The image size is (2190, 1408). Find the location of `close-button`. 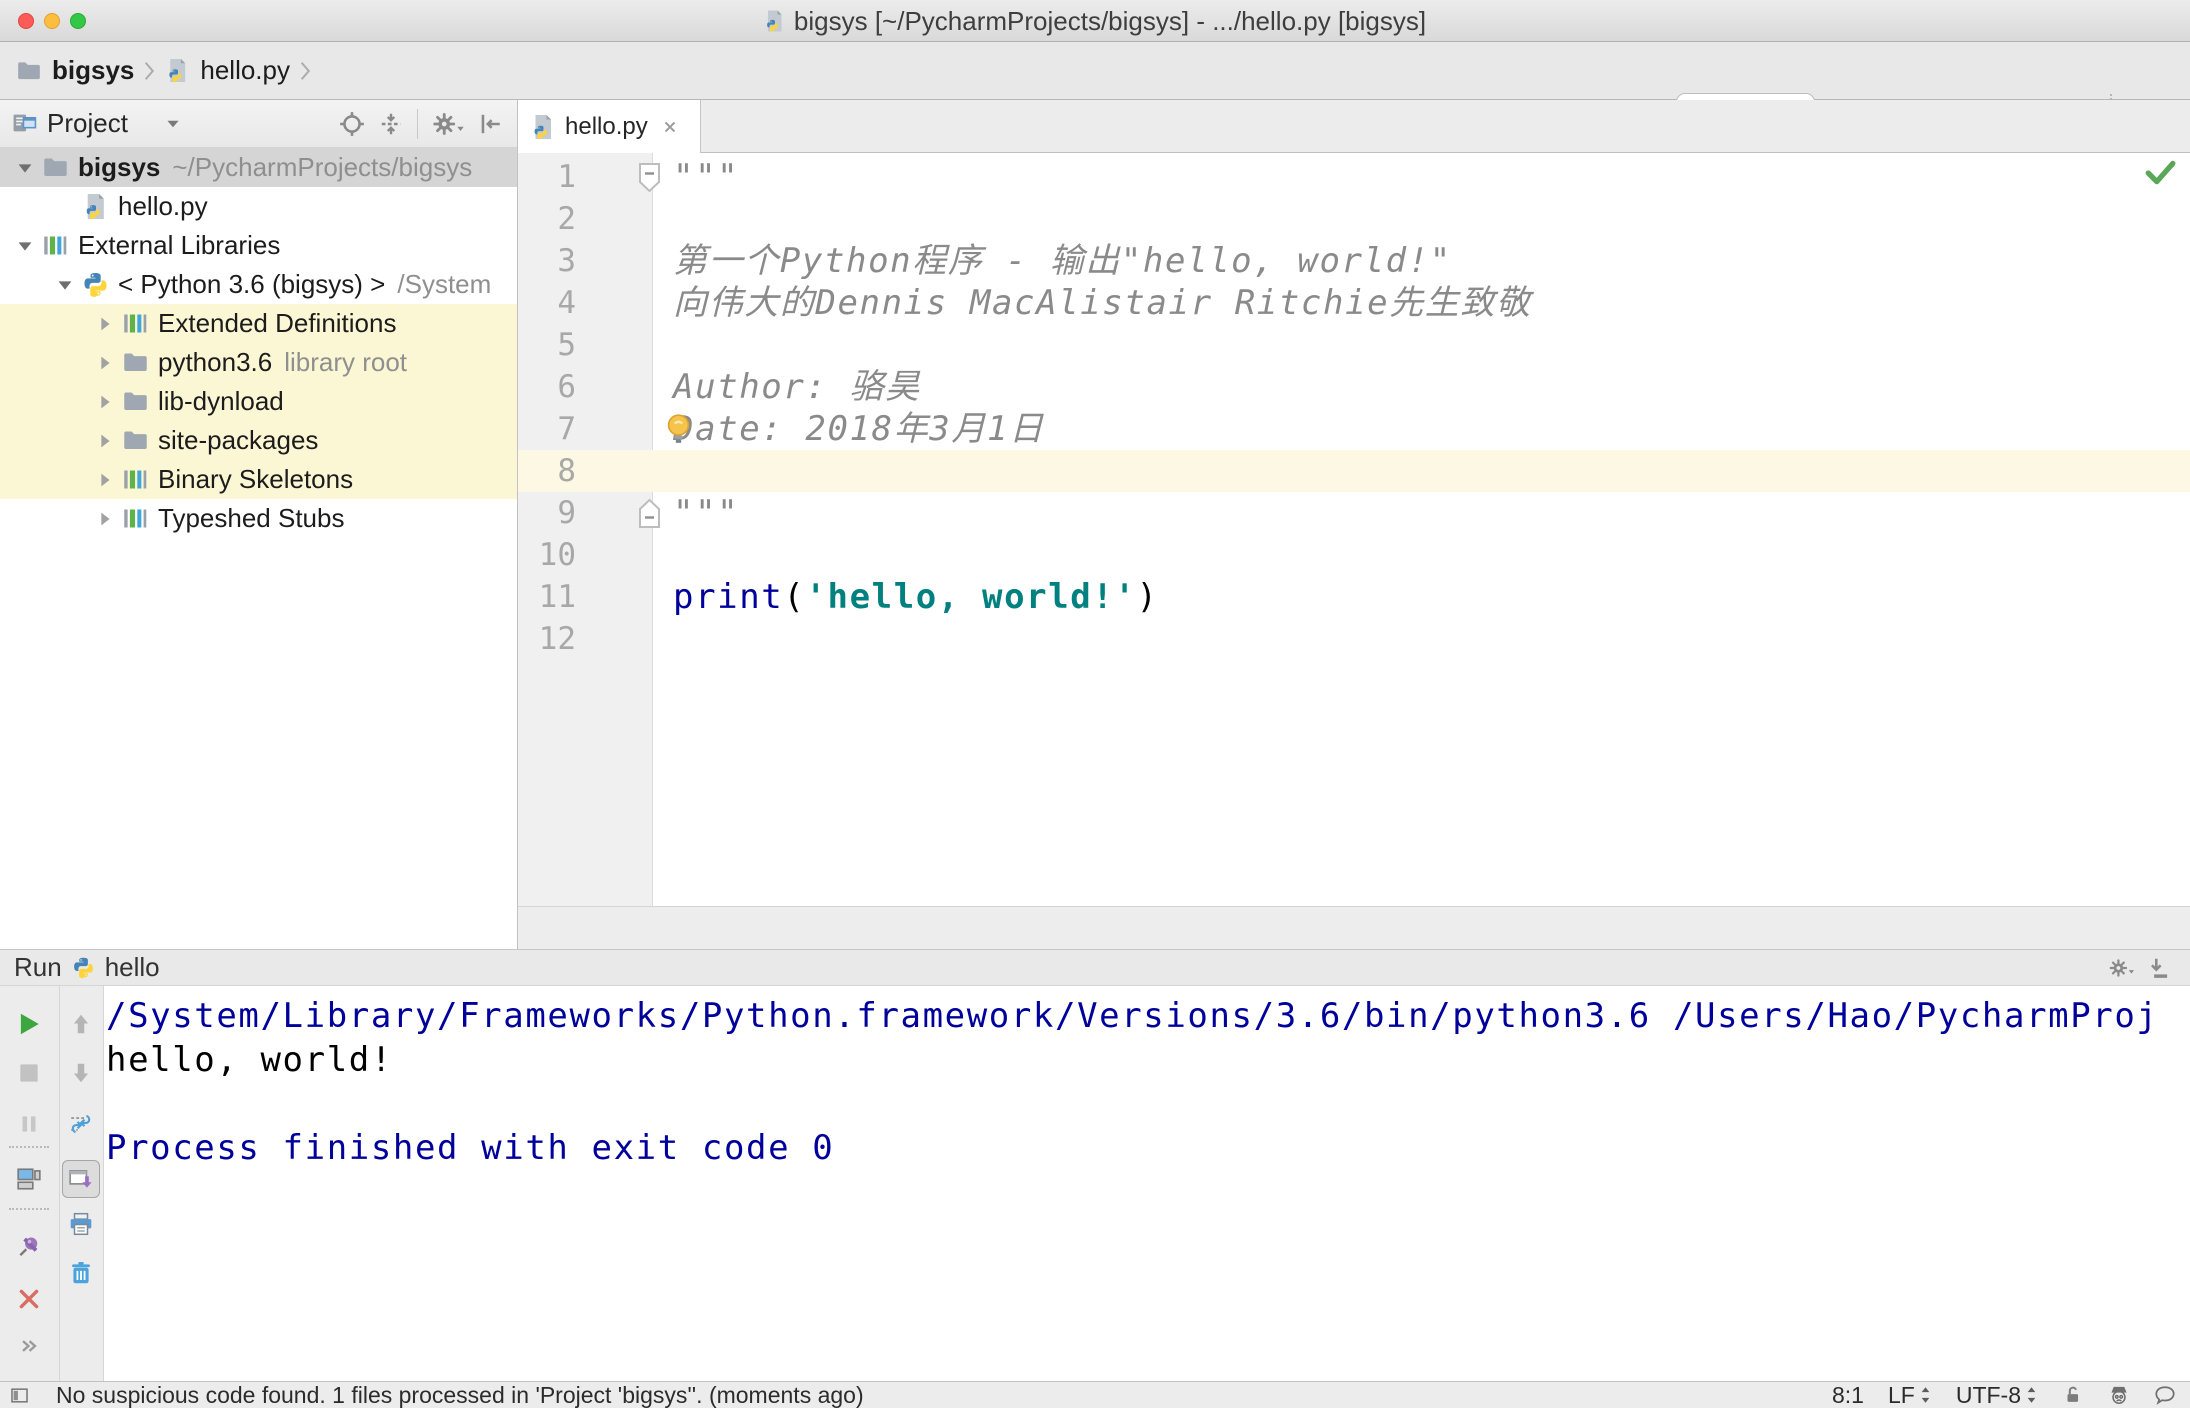

close-button is located at coordinates (29, 1299).